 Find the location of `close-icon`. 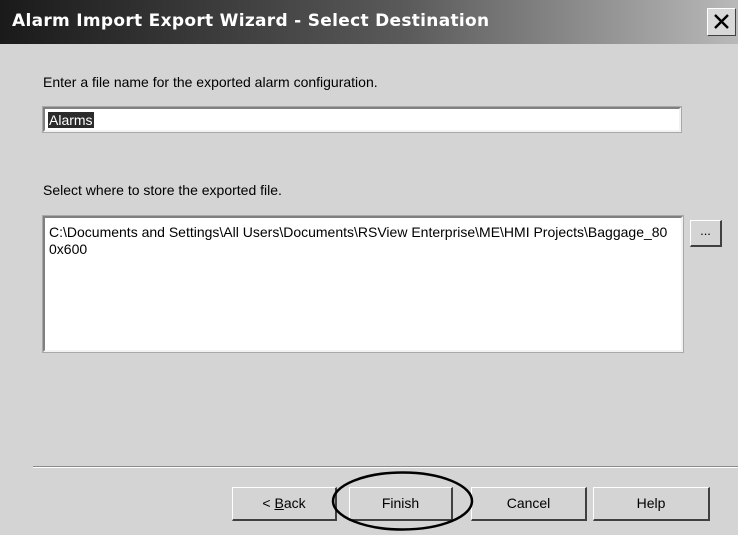

close-icon is located at coordinates (721, 21).